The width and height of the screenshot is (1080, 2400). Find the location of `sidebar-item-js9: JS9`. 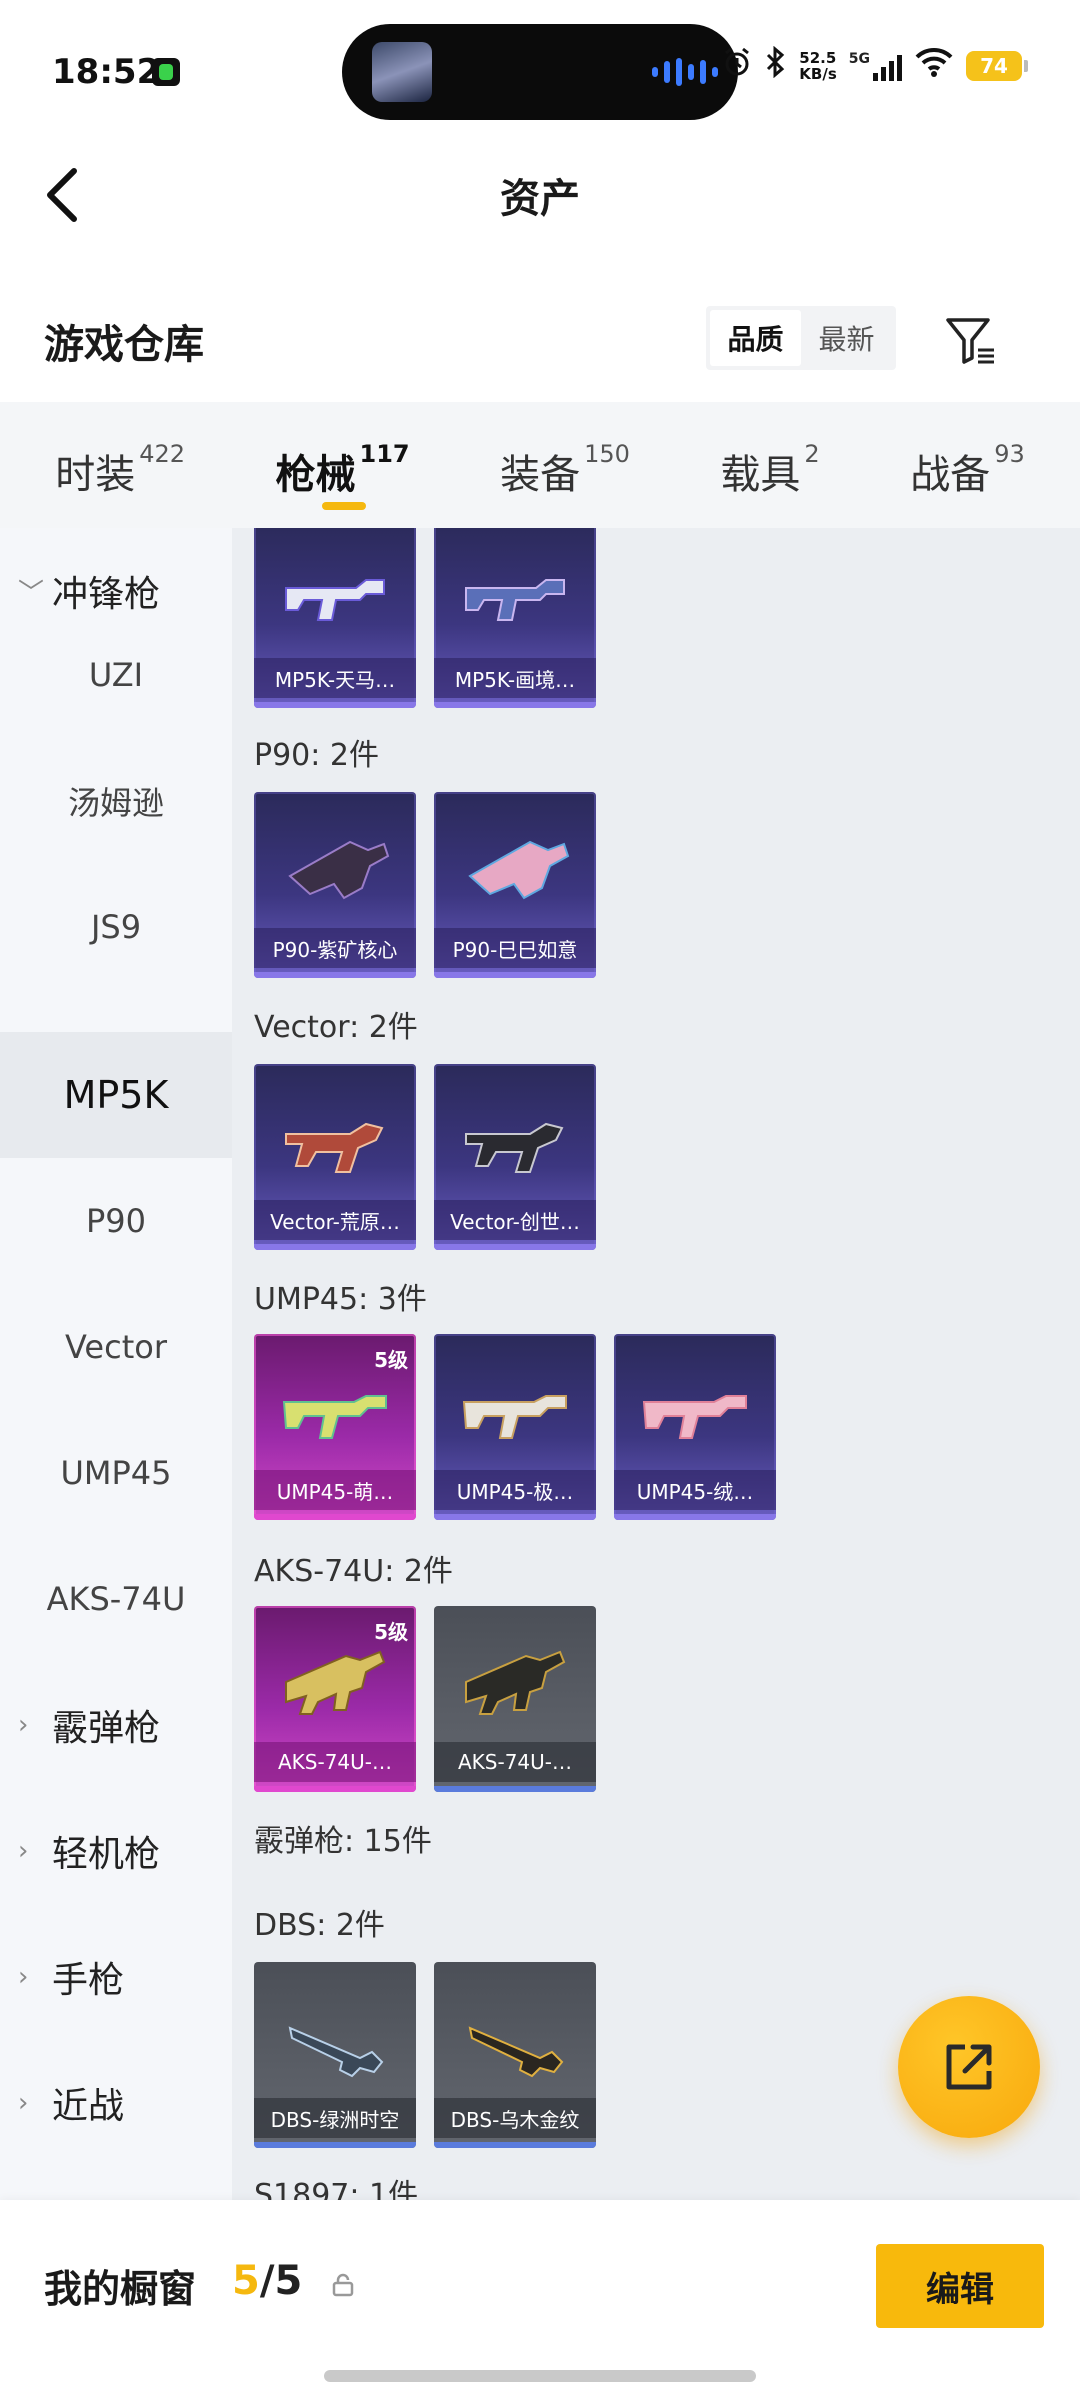

sidebar-item-js9: JS9 is located at coordinates (116, 927).